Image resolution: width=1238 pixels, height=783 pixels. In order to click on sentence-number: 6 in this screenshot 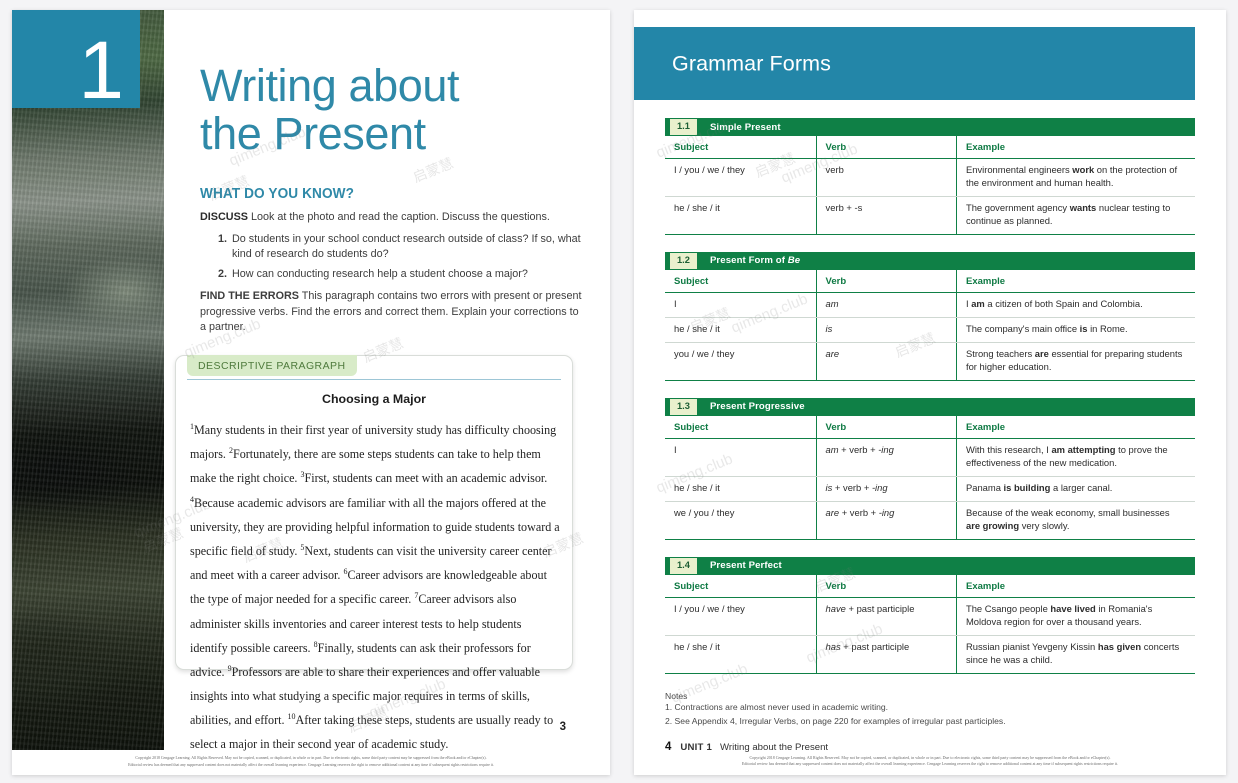, I will do `click(345, 572)`.